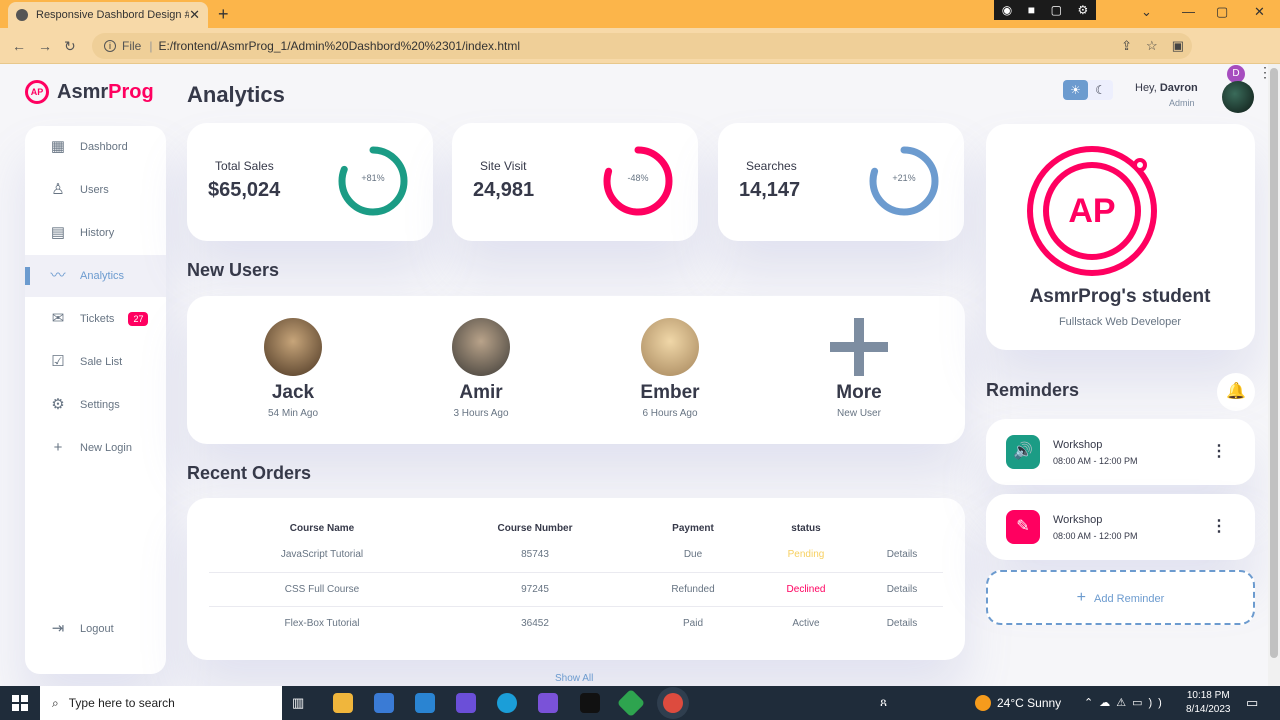  I want to click on window-icon: ▢, so click(1056, 10).